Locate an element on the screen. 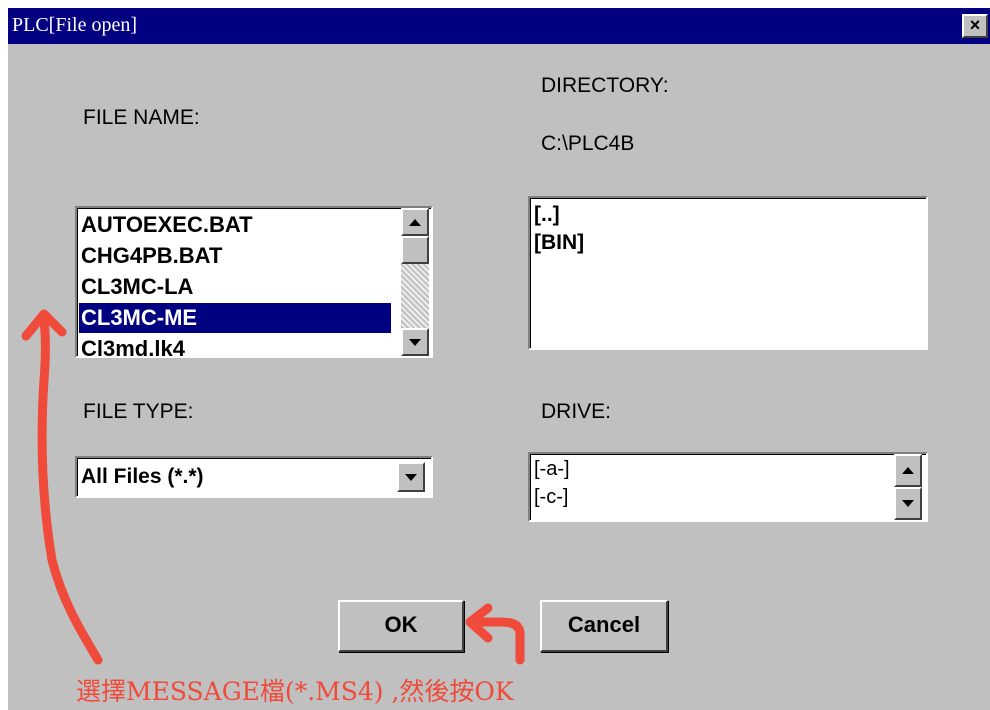 Image resolution: width=990 pixels, height=710 pixels. drive-scroll-down-button is located at coordinates (908, 503).